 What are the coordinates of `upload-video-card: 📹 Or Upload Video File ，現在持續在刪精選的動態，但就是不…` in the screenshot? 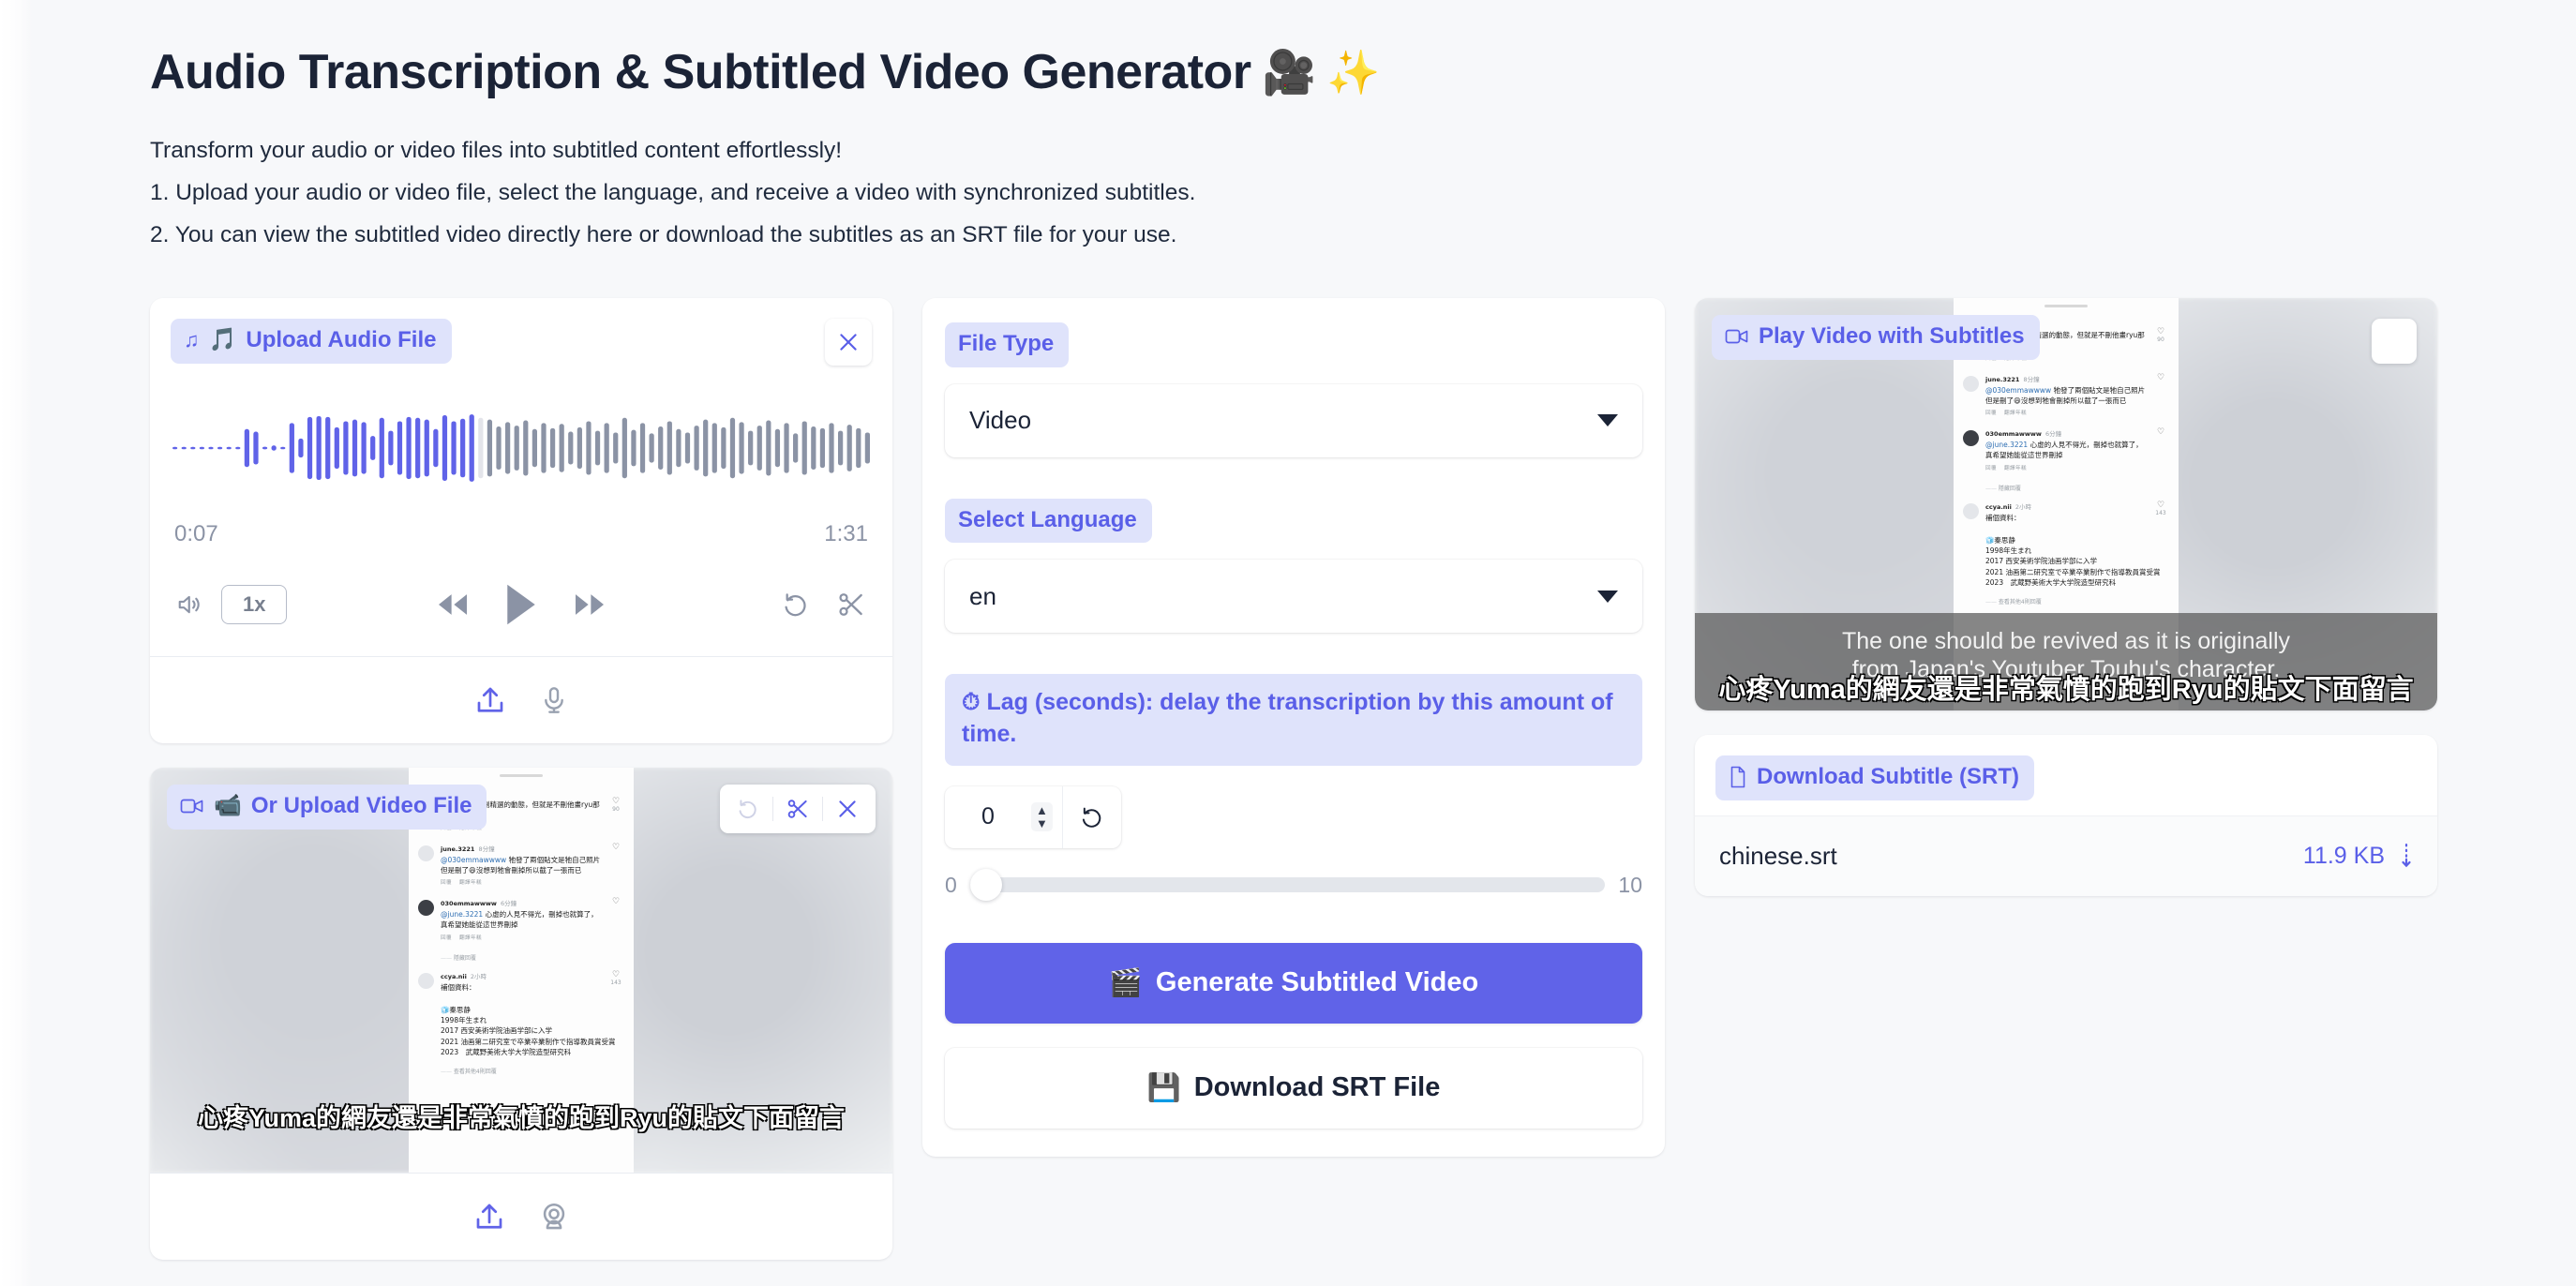 It's located at (521, 1014).